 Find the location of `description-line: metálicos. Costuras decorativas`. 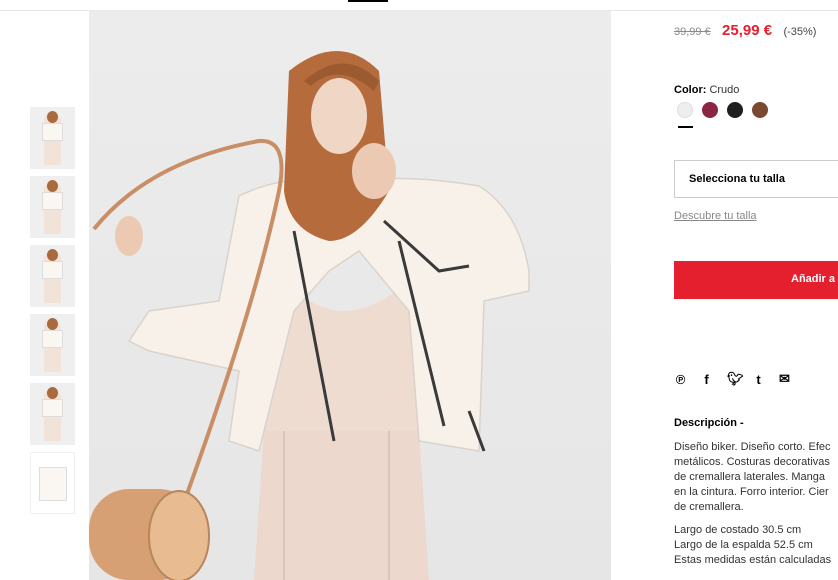

description-line: metálicos. Costuras decorativas is located at coordinates (752, 462).